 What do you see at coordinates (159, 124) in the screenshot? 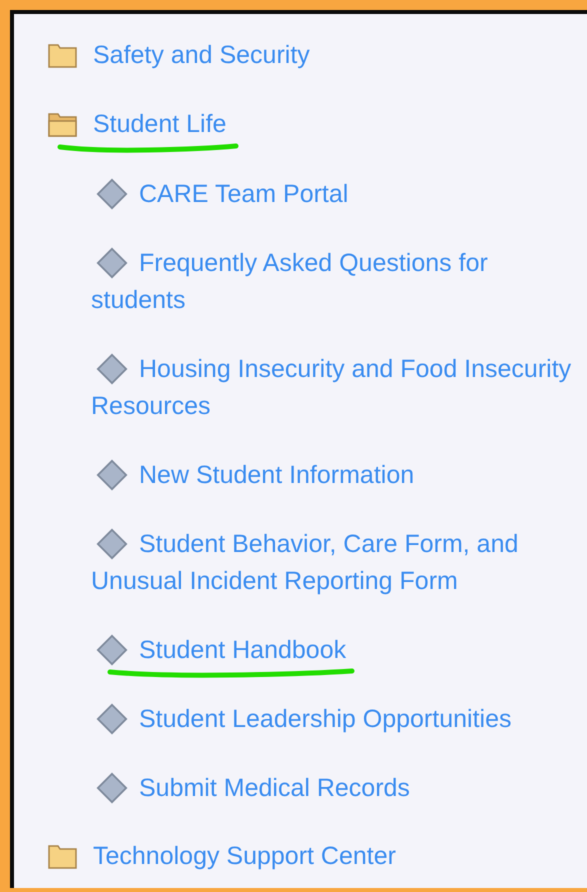
I see `folder-link: Student Life` at bounding box center [159, 124].